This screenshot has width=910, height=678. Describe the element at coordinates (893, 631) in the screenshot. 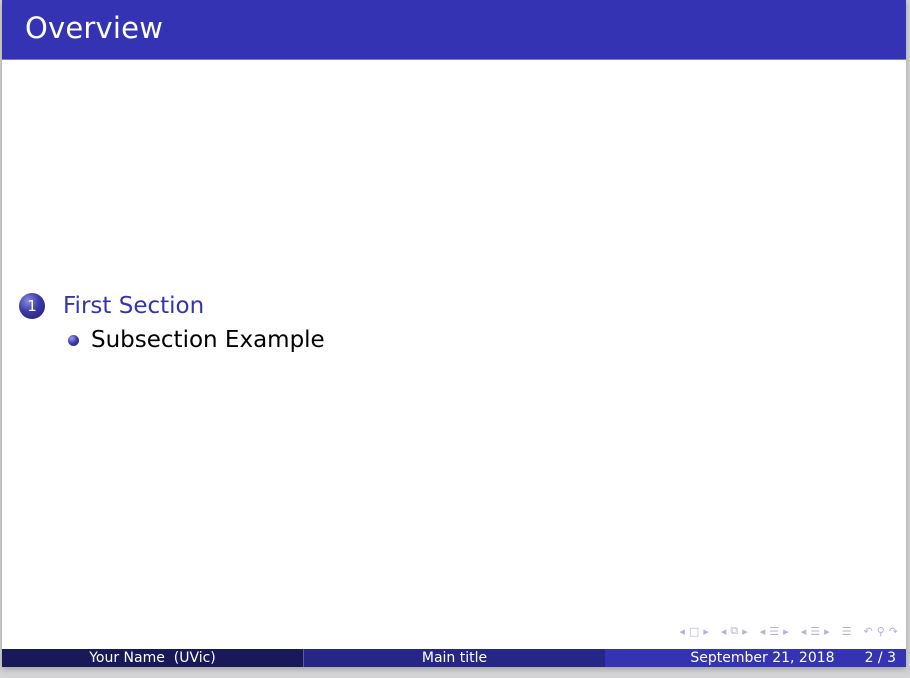

I see `forward-icon: ↷` at that location.